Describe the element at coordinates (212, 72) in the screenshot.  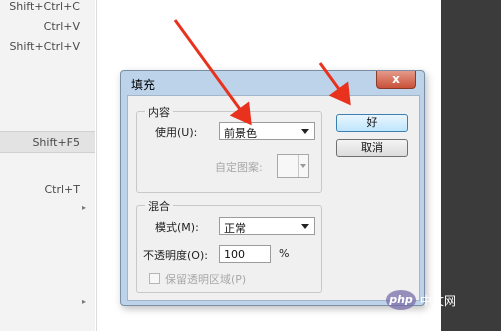
I see `arrow-to-use-select` at that location.